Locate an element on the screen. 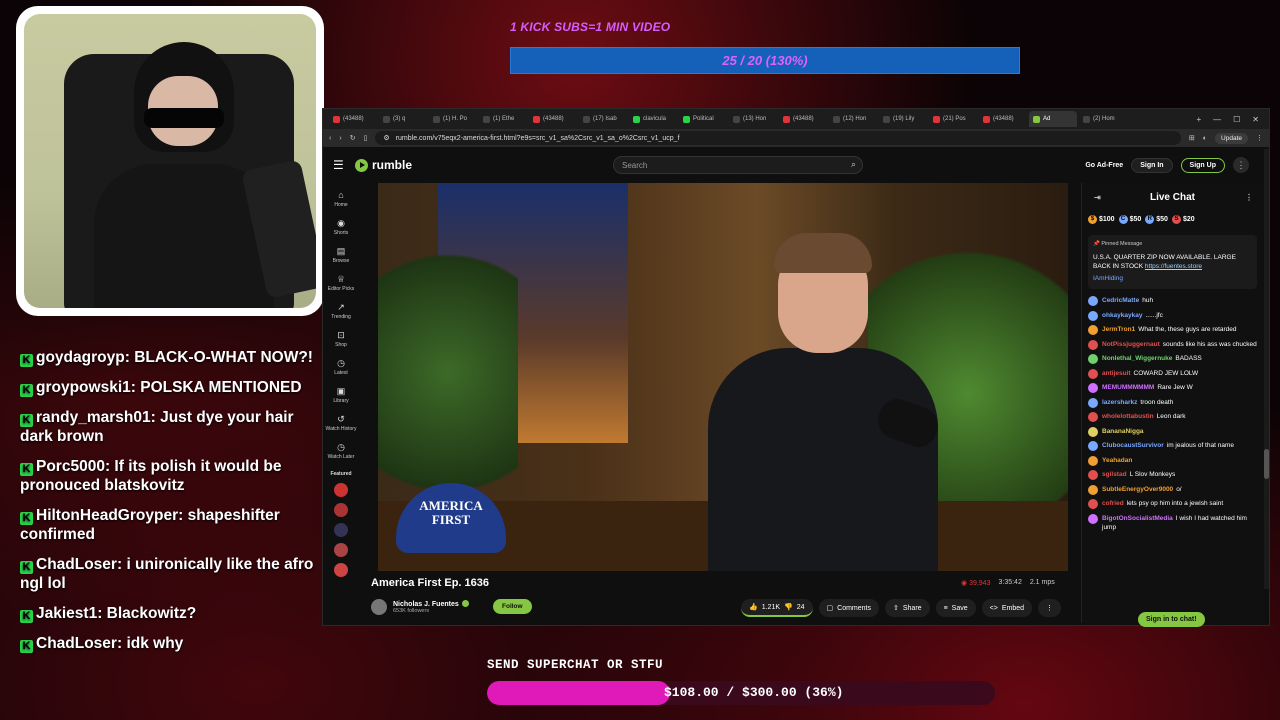 The height and width of the screenshot is (720, 1280). extensions-icon: ⊞ is located at coordinates (1192, 138).